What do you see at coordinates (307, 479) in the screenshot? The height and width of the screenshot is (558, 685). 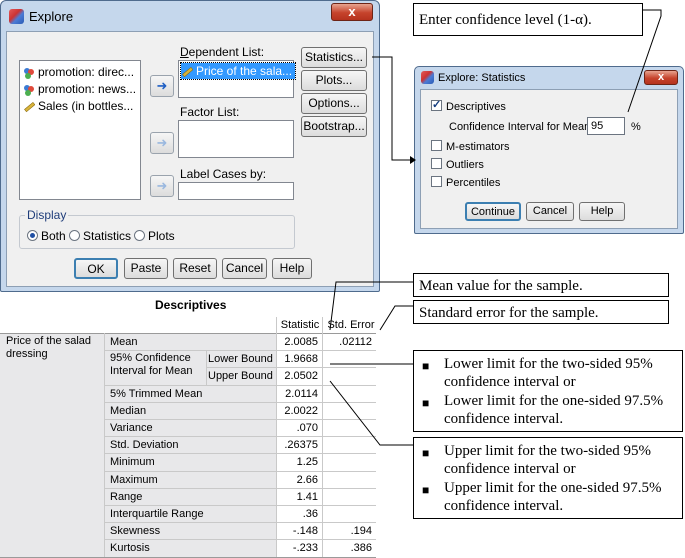 I see `statistic-value: 2.66` at bounding box center [307, 479].